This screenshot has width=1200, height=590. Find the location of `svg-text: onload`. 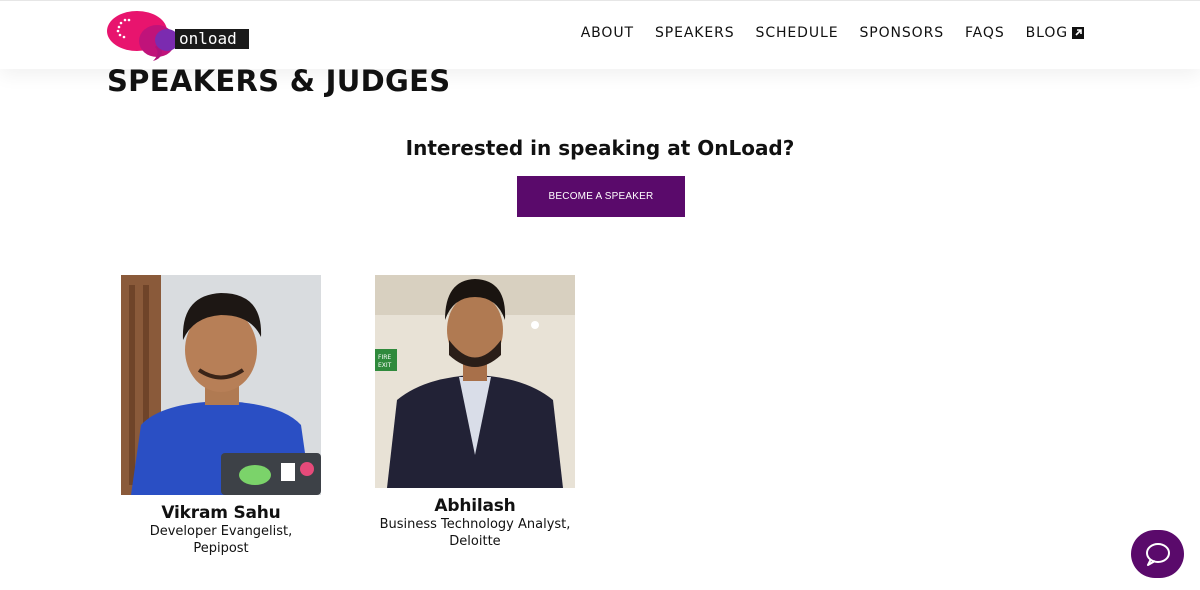

svg-text: onload is located at coordinates (208, 38).